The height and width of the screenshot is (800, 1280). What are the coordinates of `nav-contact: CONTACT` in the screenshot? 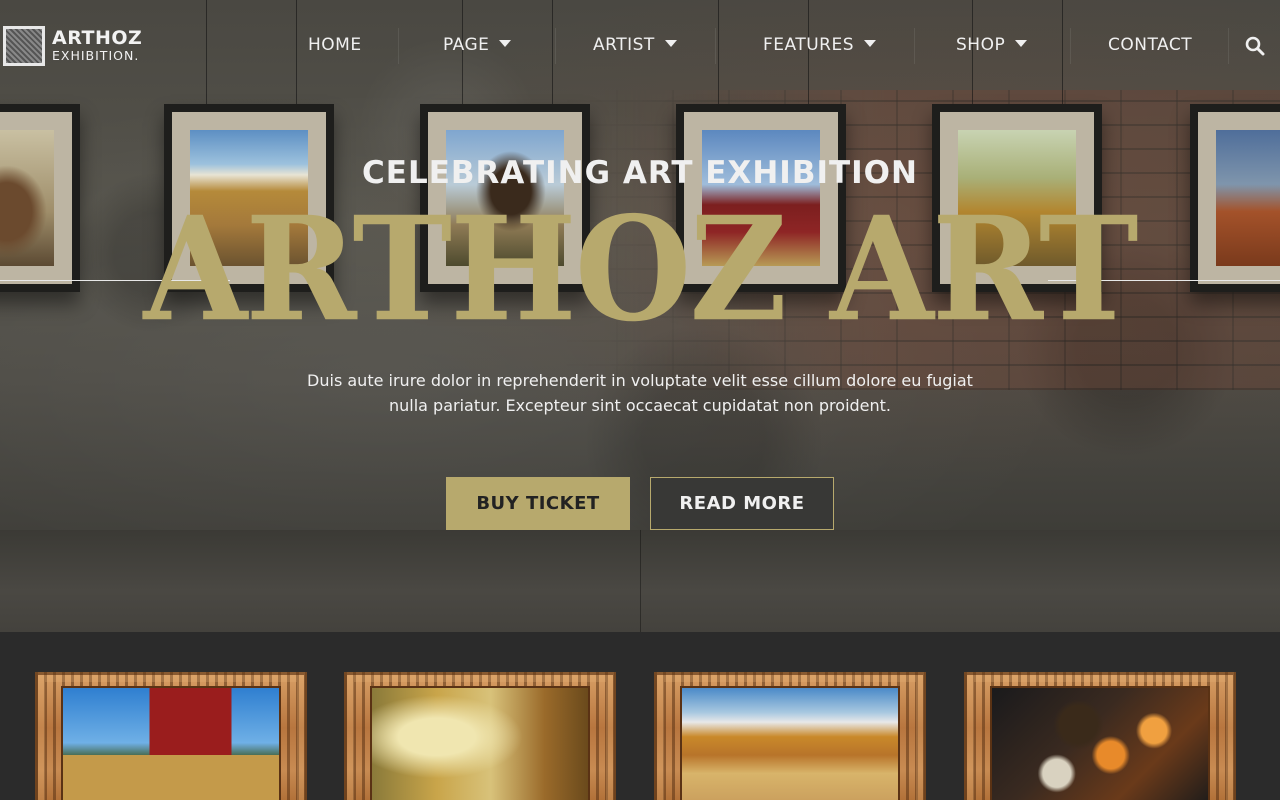 It's located at (1150, 45).